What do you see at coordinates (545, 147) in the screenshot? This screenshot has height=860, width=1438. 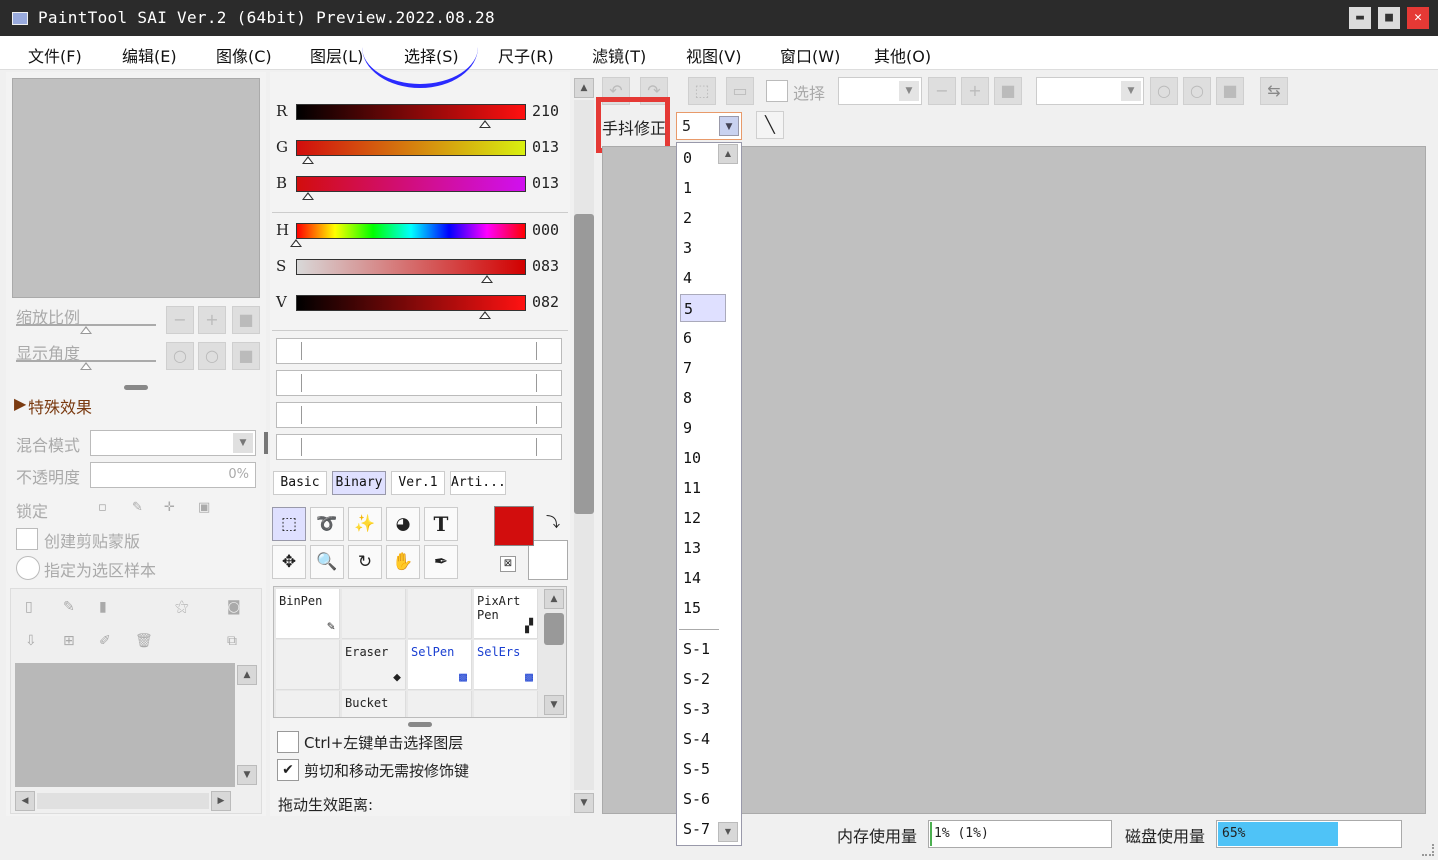 I see `g-value: 013` at bounding box center [545, 147].